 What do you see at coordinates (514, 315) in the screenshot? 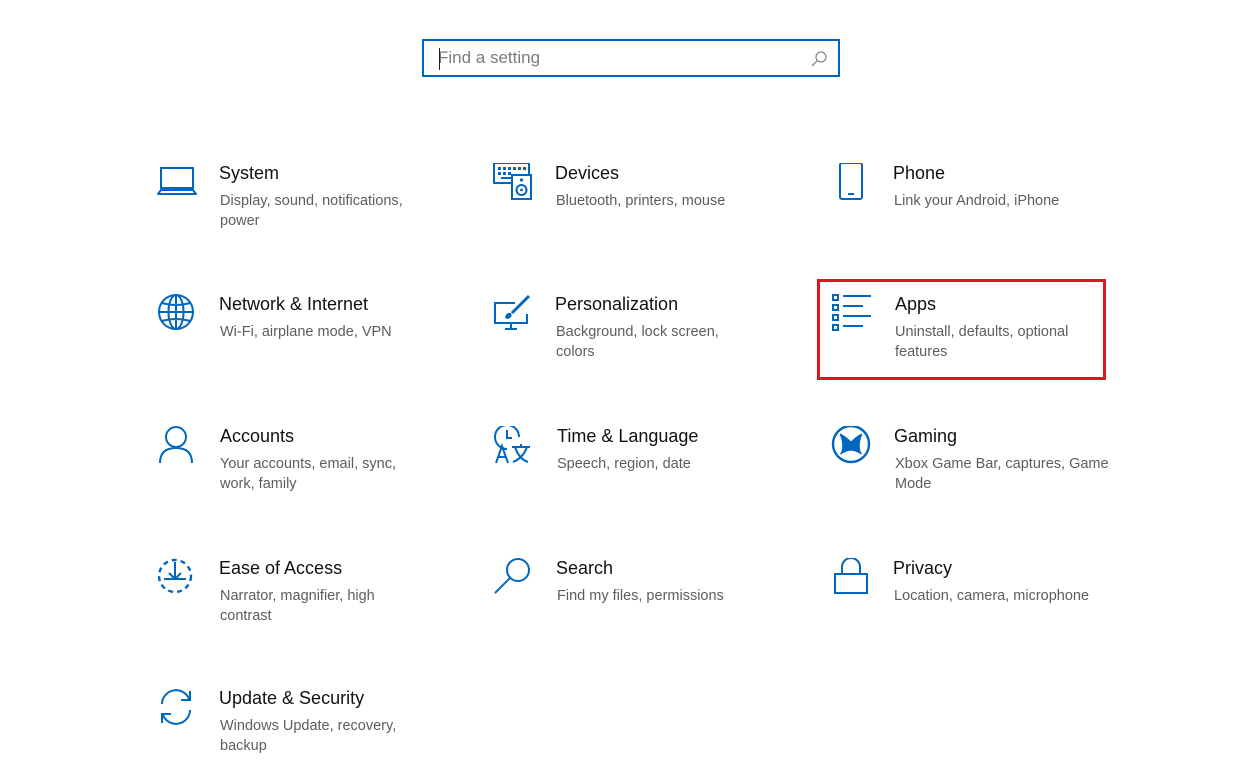
I see `paint-monitor-icon` at bounding box center [514, 315].